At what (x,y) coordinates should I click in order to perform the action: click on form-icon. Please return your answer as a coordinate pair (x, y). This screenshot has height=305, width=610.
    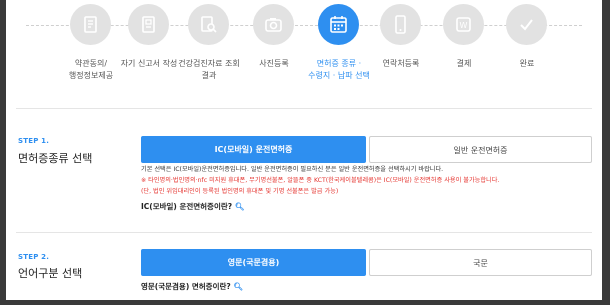
    Looking at the image, I should click on (148, 24).